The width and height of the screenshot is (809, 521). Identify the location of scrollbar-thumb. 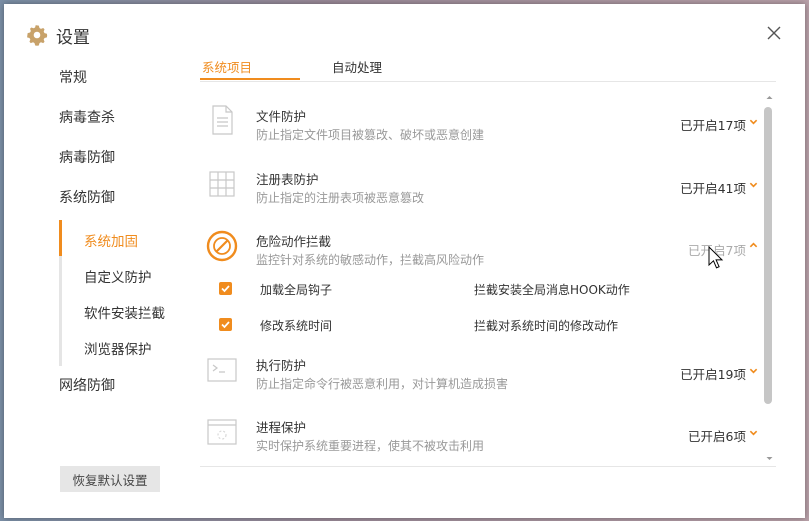
(768, 255).